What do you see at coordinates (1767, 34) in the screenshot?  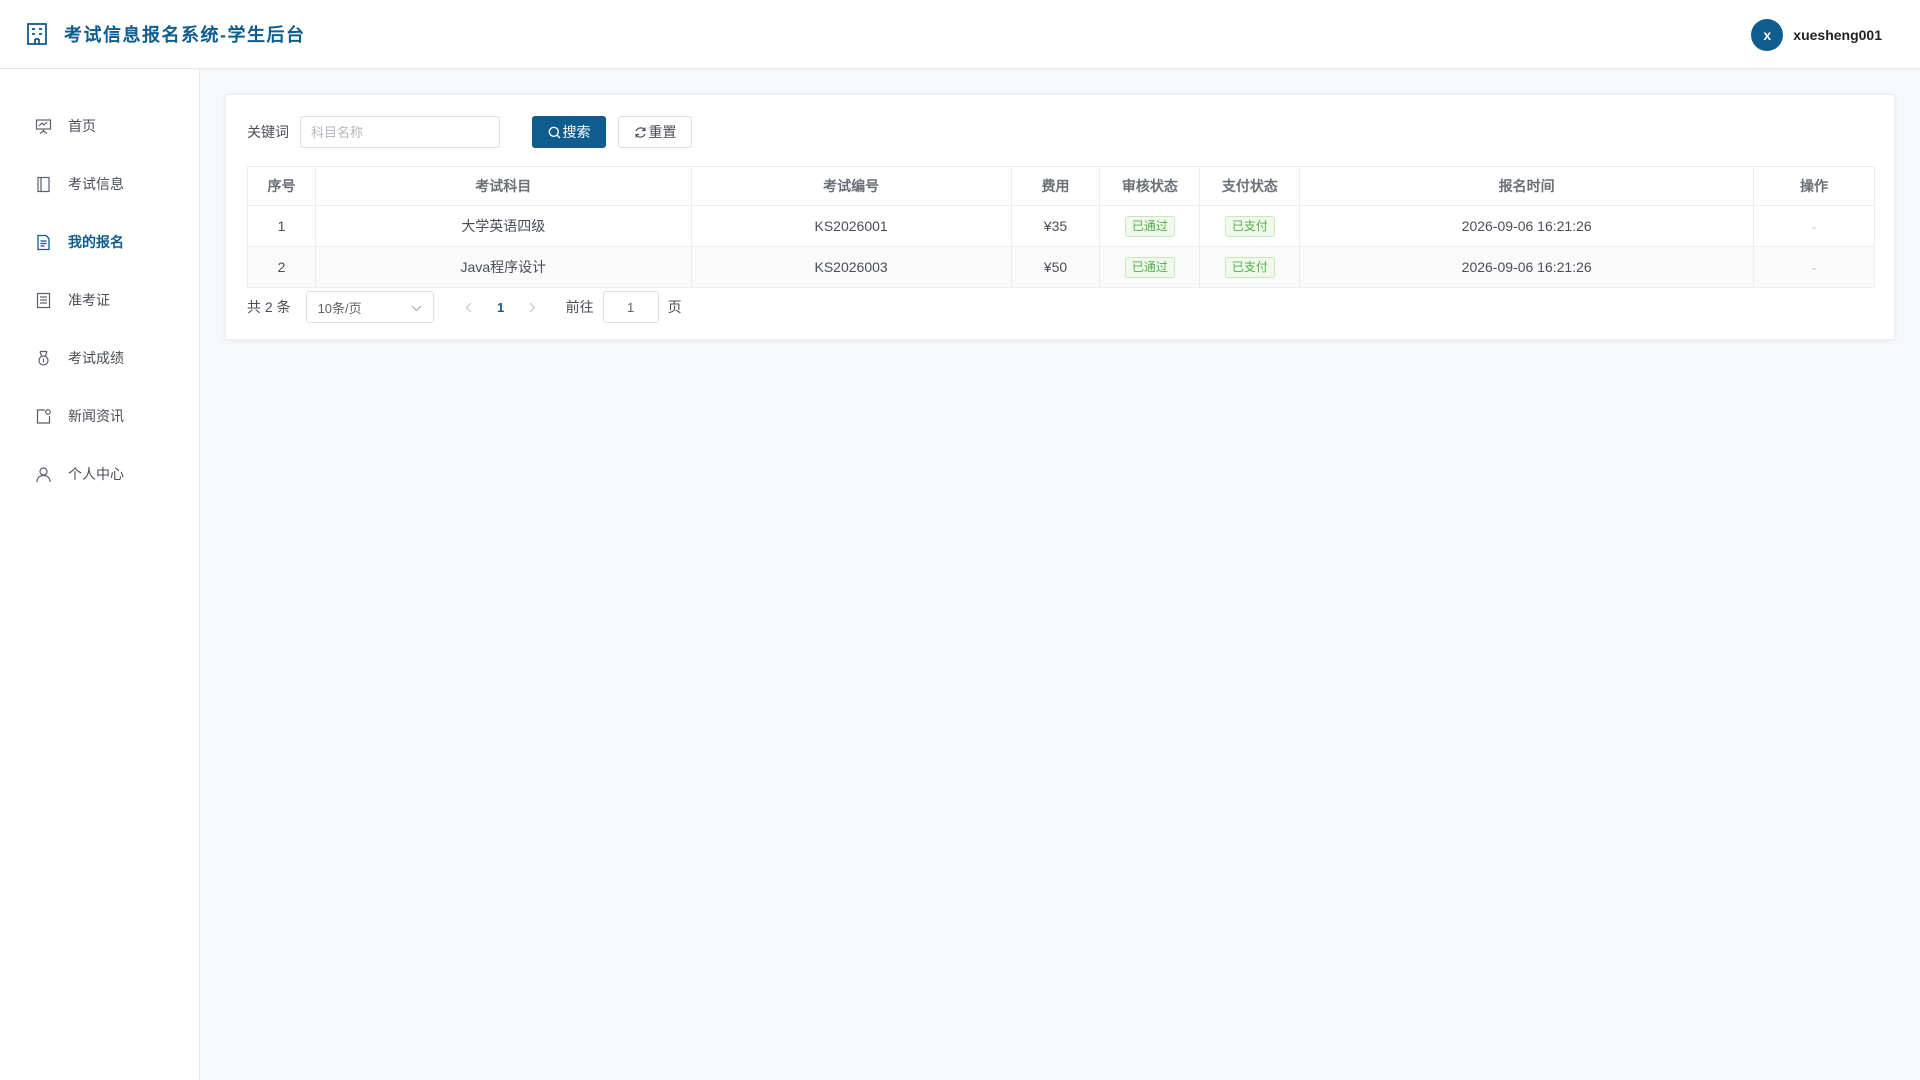 I see `avatar: x` at bounding box center [1767, 34].